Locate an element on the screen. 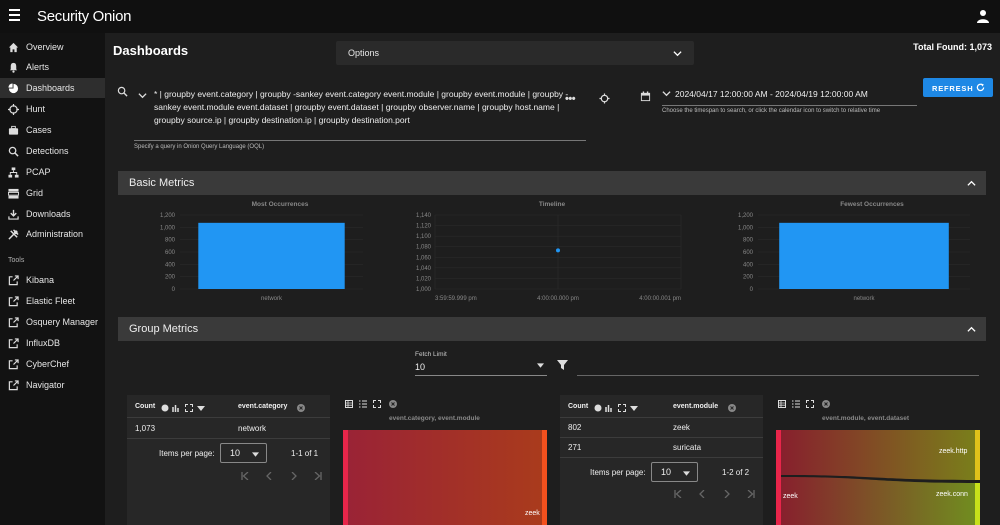  sidebar-item-label: Downloads is located at coordinates (48, 214).